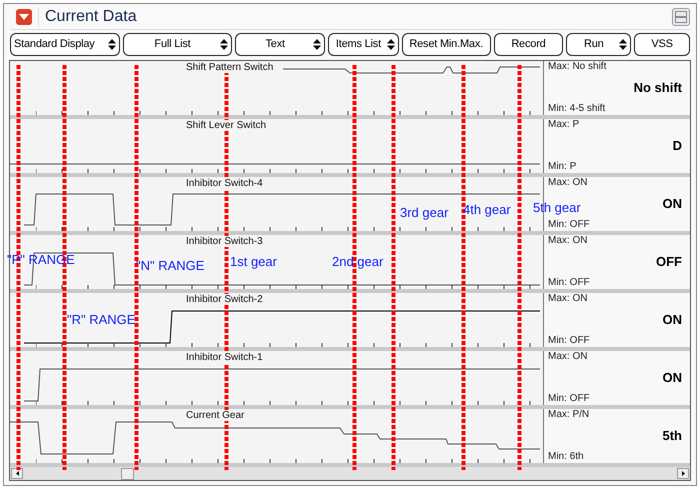 The image size is (700, 489). What do you see at coordinates (280, 44) in the screenshot?
I see `dropdown-button: Text` at bounding box center [280, 44].